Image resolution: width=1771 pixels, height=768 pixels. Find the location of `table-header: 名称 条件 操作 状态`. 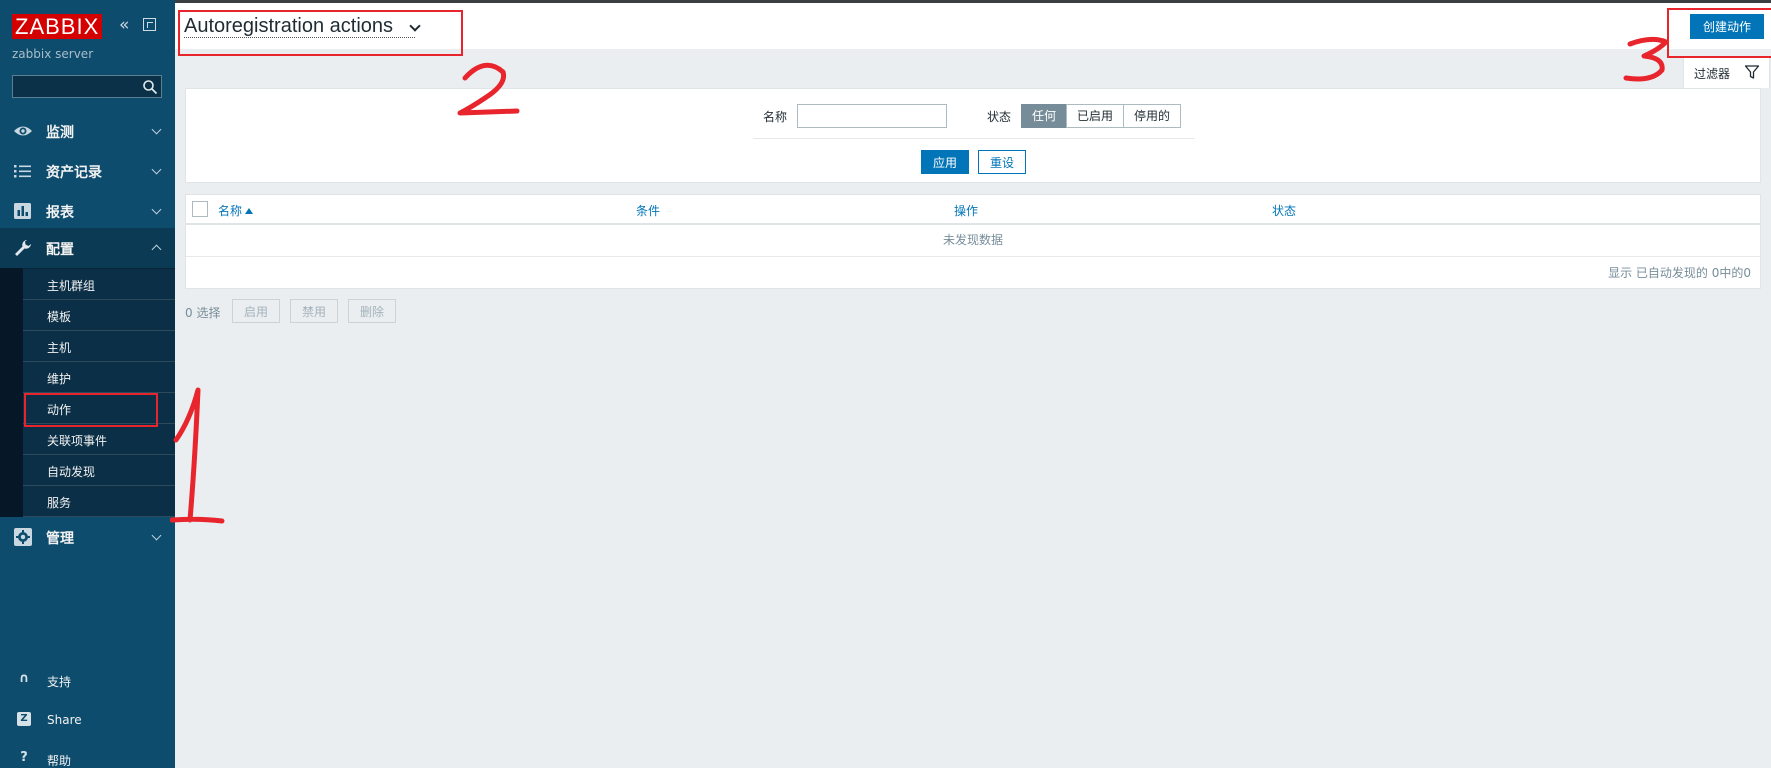

table-header: 名称 条件 操作 状态 is located at coordinates (973, 210).